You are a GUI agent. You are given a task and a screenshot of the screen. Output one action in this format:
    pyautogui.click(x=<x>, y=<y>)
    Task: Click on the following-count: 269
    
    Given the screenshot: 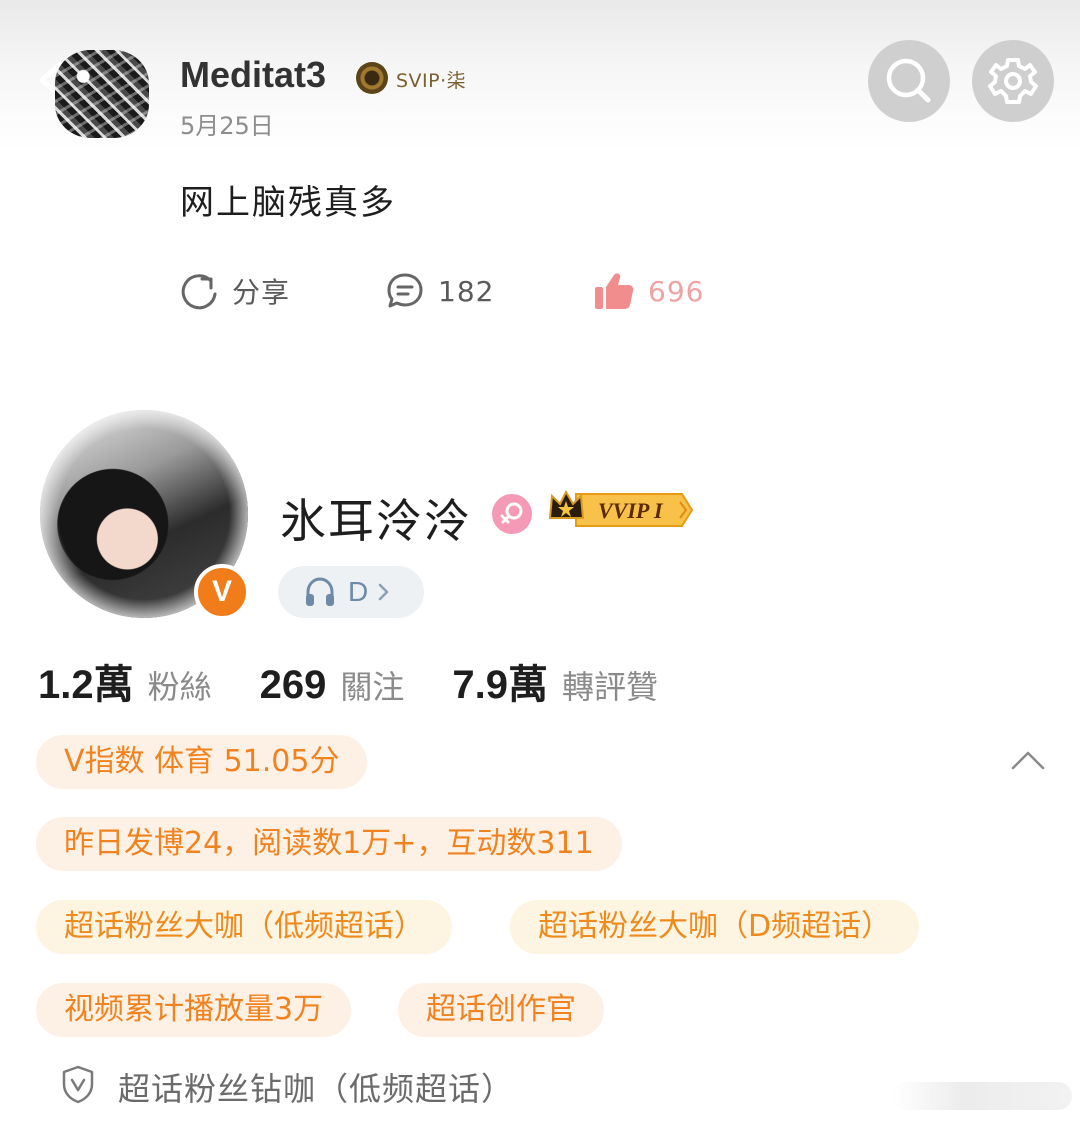 What is the action you would take?
    pyautogui.click(x=293, y=685)
    